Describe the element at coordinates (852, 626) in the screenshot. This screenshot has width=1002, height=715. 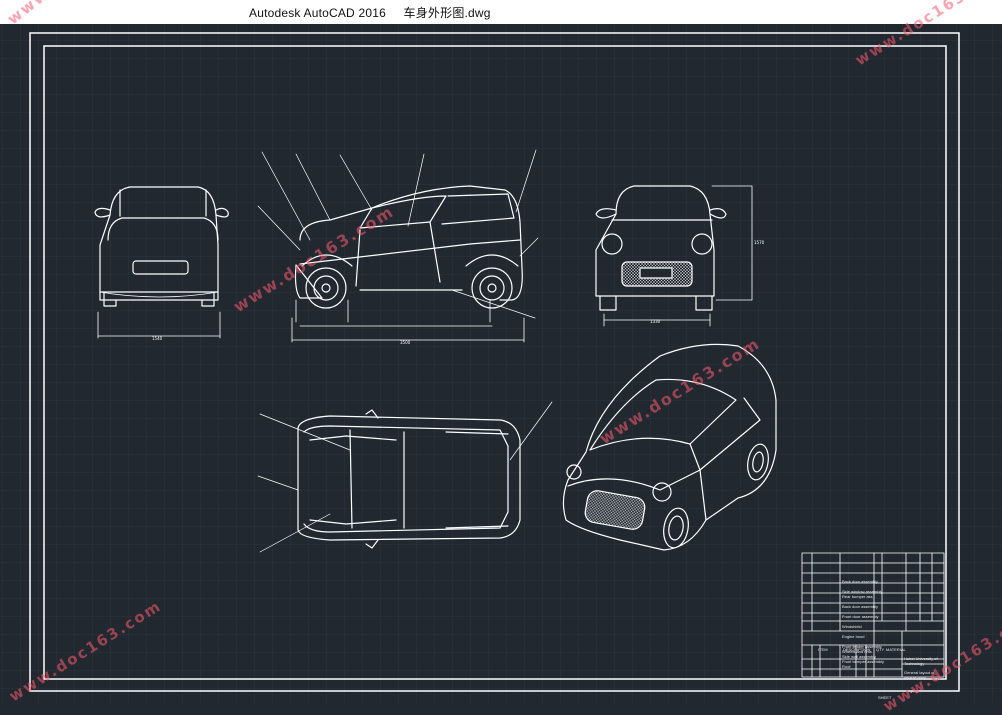
I see `parts-row: Windshield` at that location.